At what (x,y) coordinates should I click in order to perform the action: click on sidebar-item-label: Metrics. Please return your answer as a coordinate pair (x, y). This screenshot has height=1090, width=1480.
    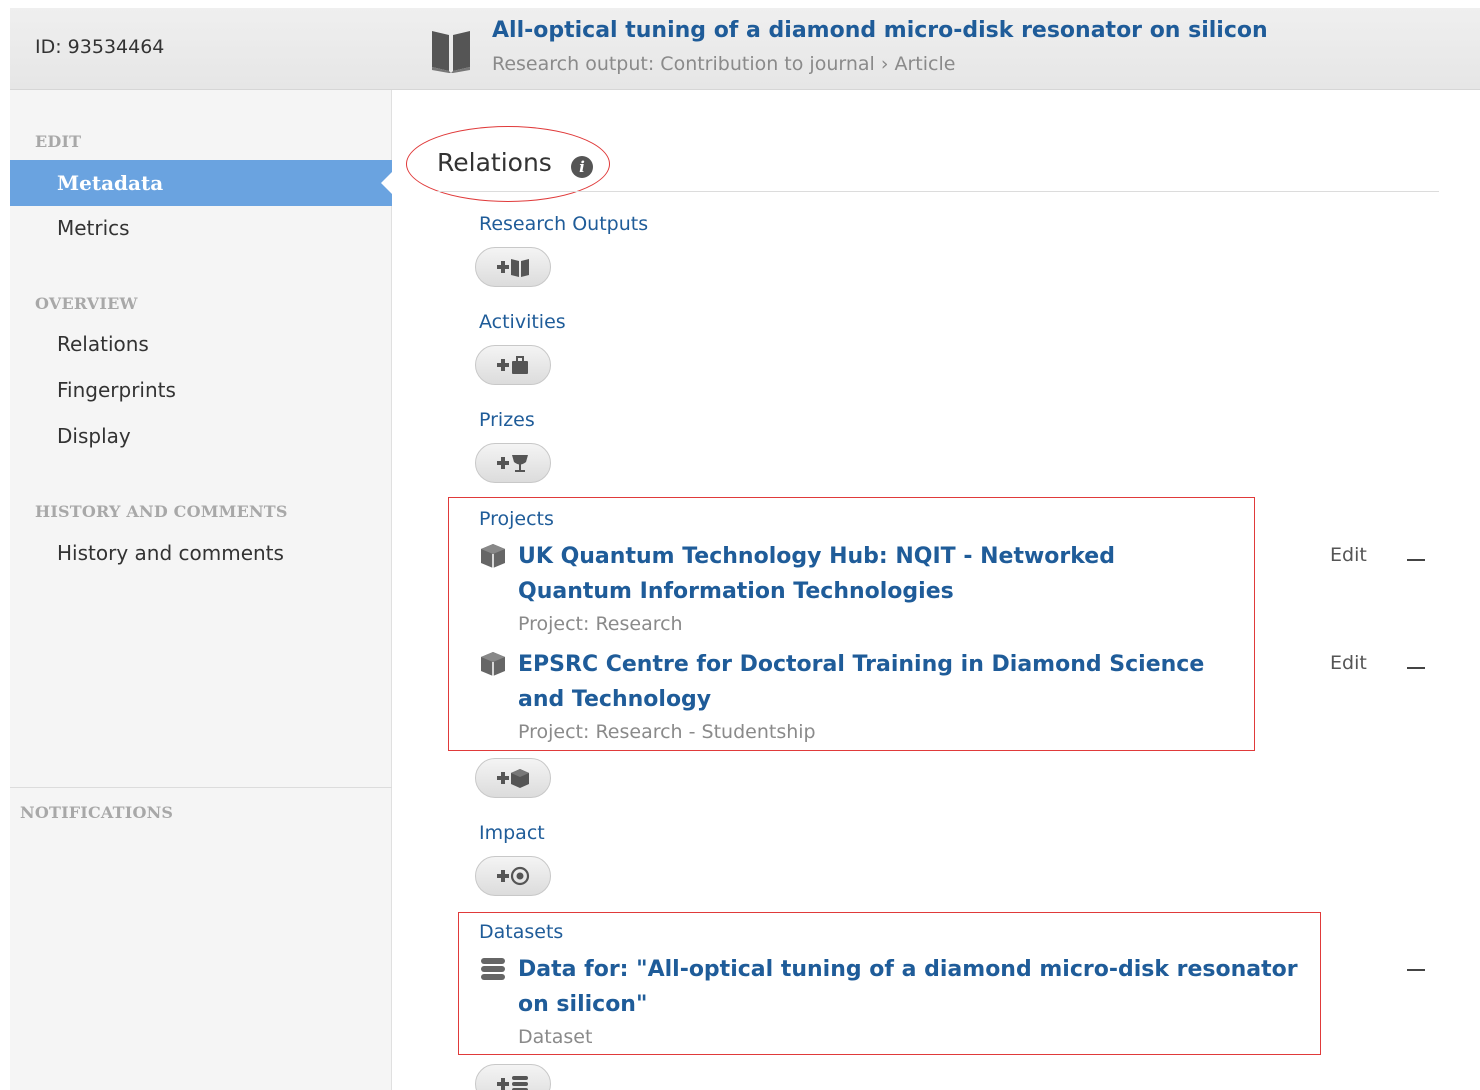
    Looking at the image, I should click on (93, 228).